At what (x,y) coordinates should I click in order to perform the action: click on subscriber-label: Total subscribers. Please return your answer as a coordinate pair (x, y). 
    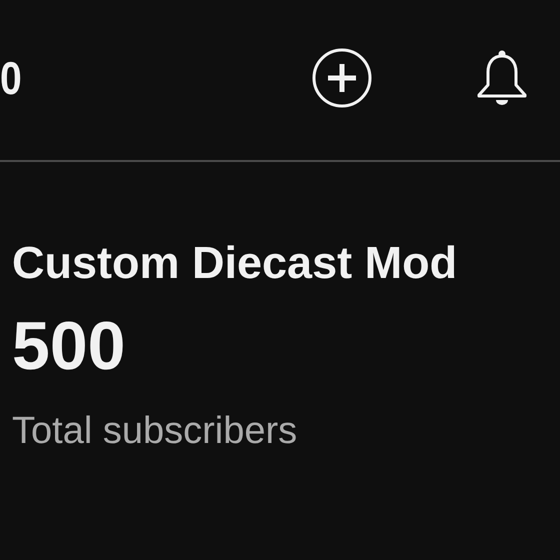
    Looking at the image, I should click on (155, 431).